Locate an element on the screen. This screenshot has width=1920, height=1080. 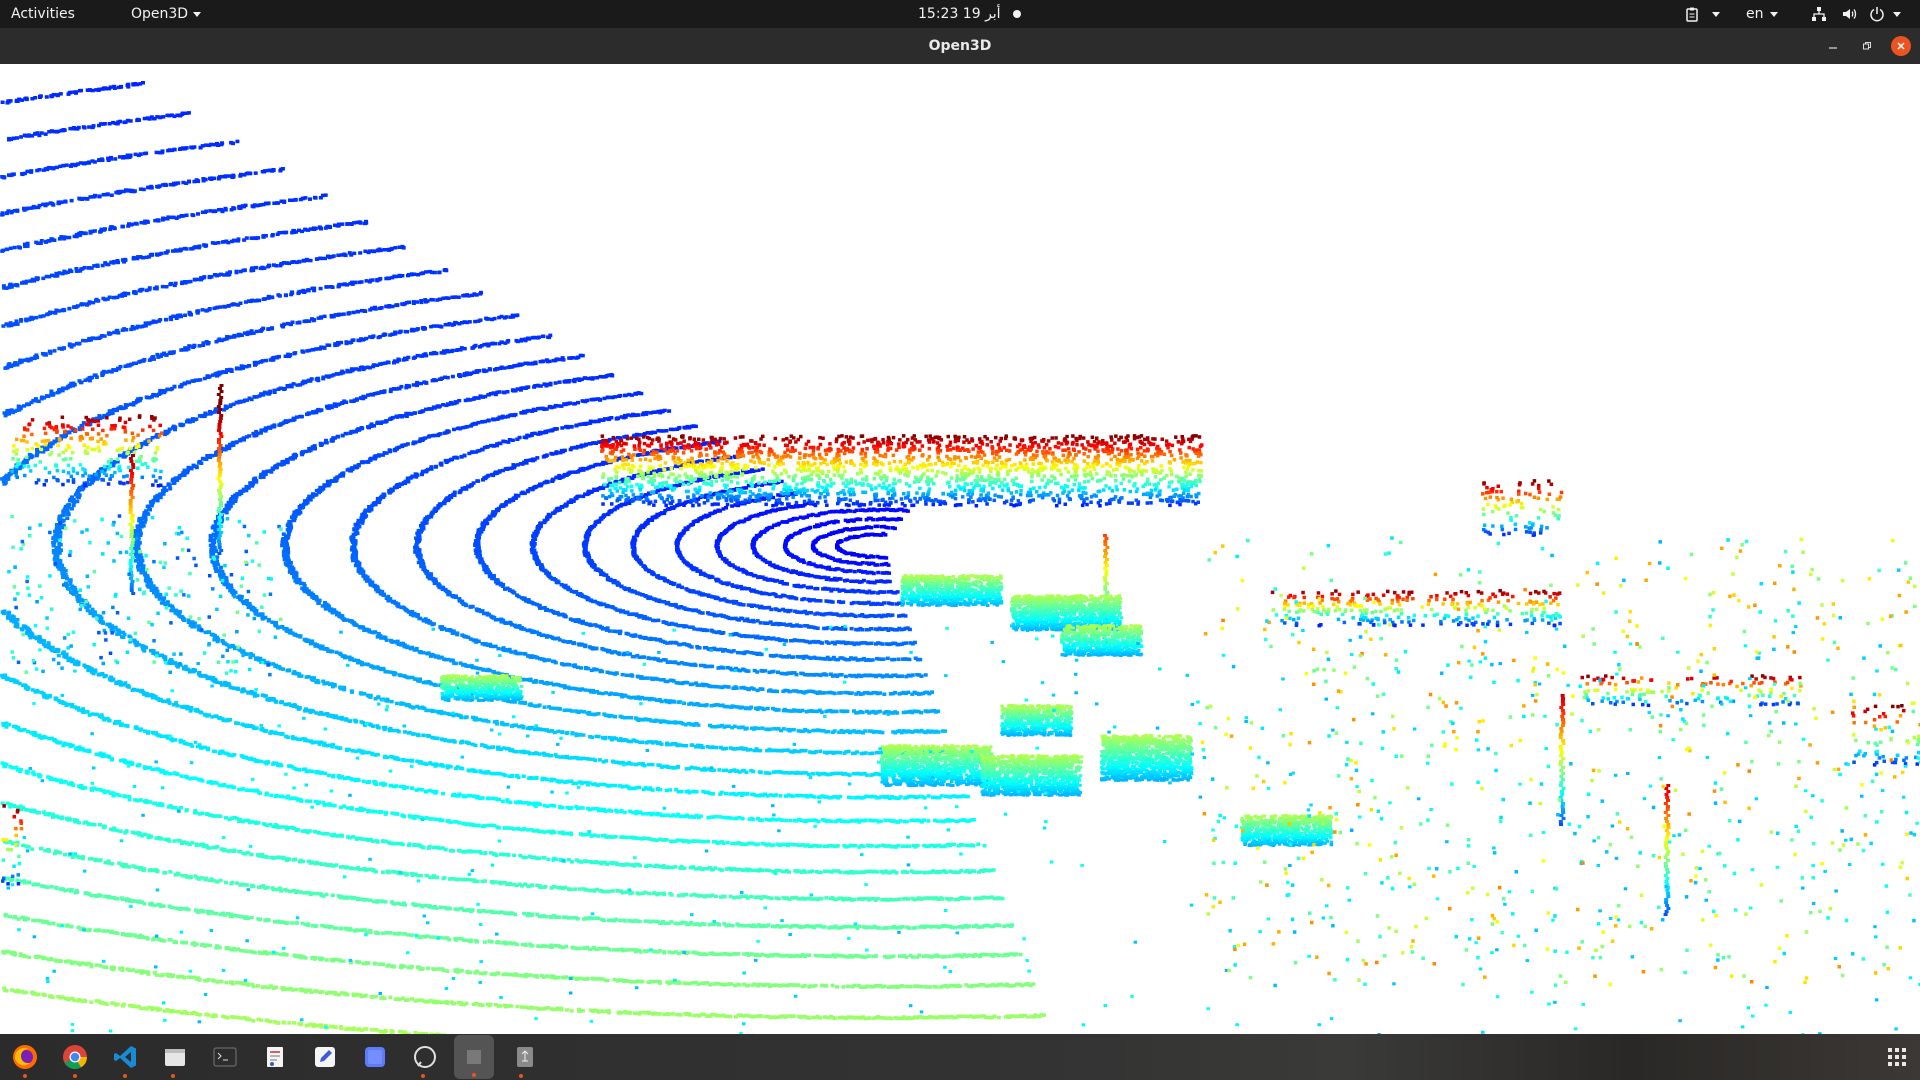
network-icon is located at coordinates (1819, 14).